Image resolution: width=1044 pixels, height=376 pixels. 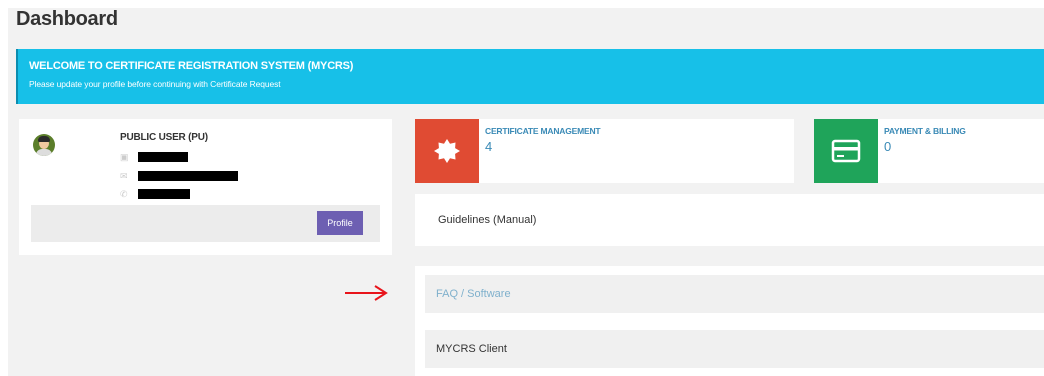 I want to click on page-title: Dashboard, so click(x=67, y=19).